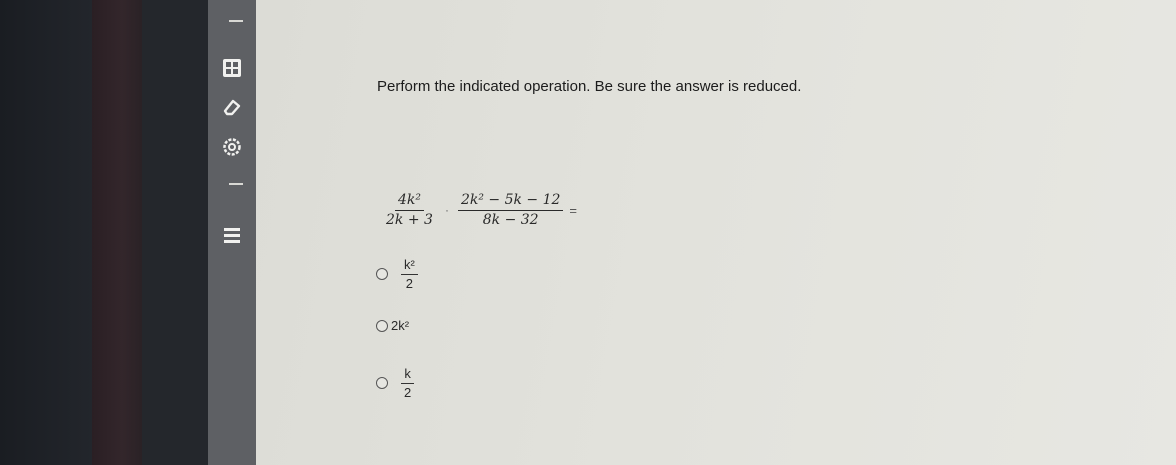 The height and width of the screenshot is (465, 1176). I want to click on option-1-denominator: 2, so click(409, 283).